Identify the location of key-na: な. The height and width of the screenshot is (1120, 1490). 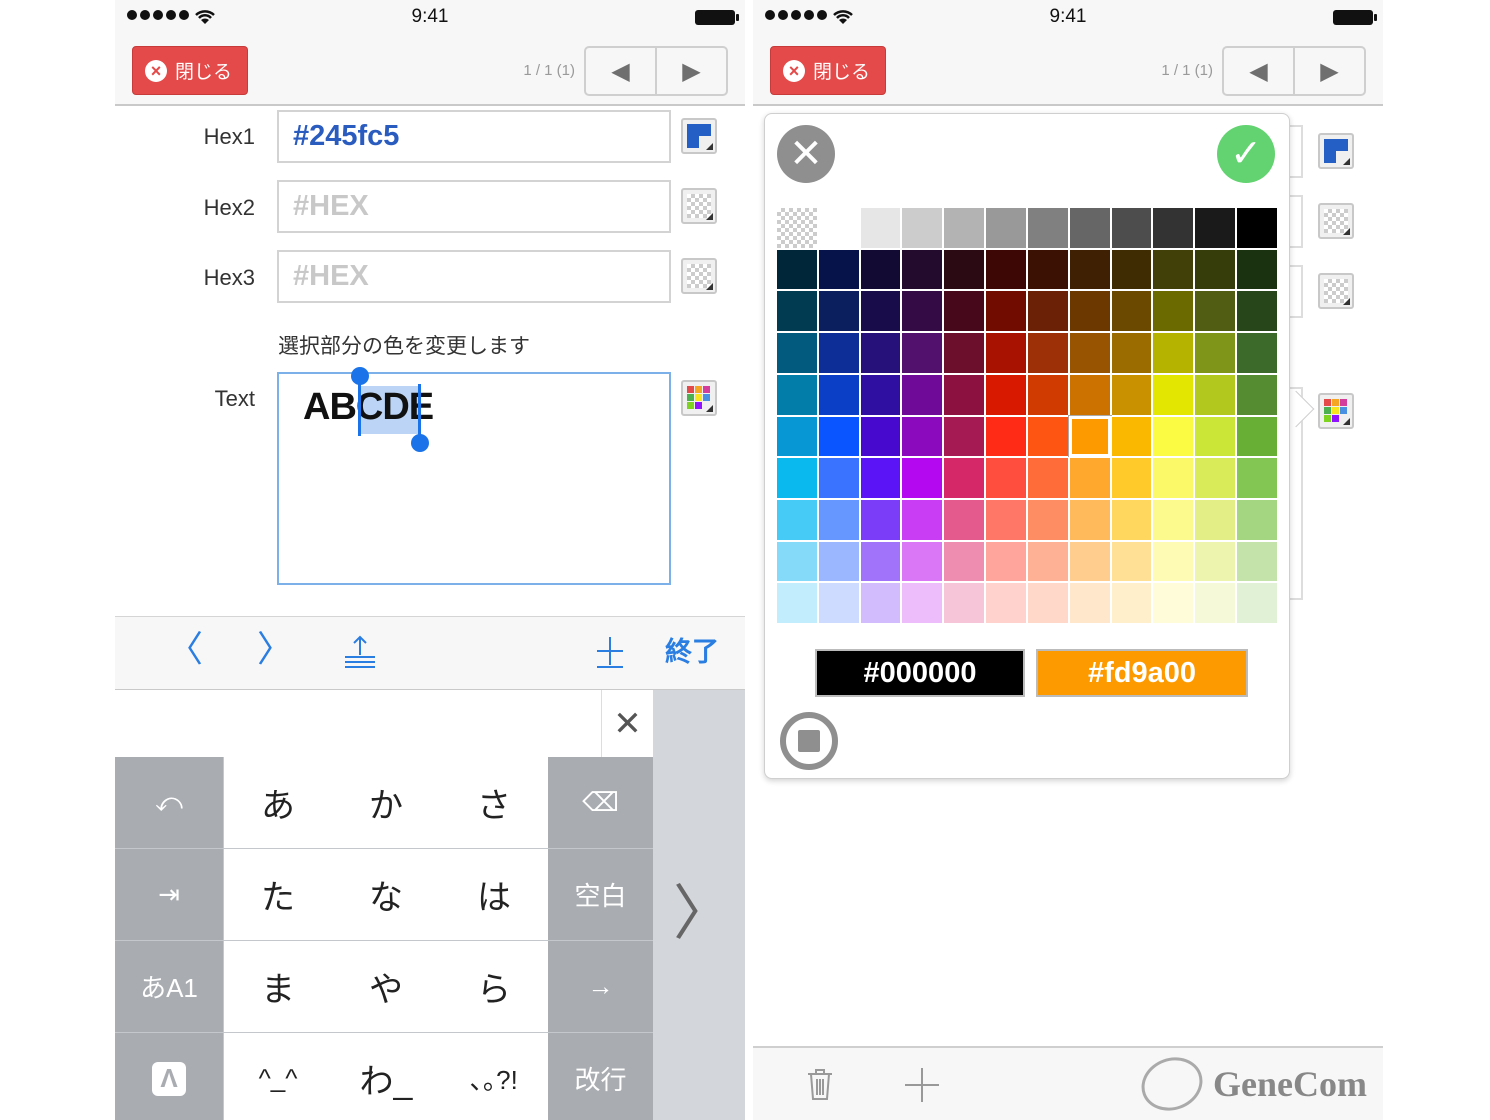
(386, 894).